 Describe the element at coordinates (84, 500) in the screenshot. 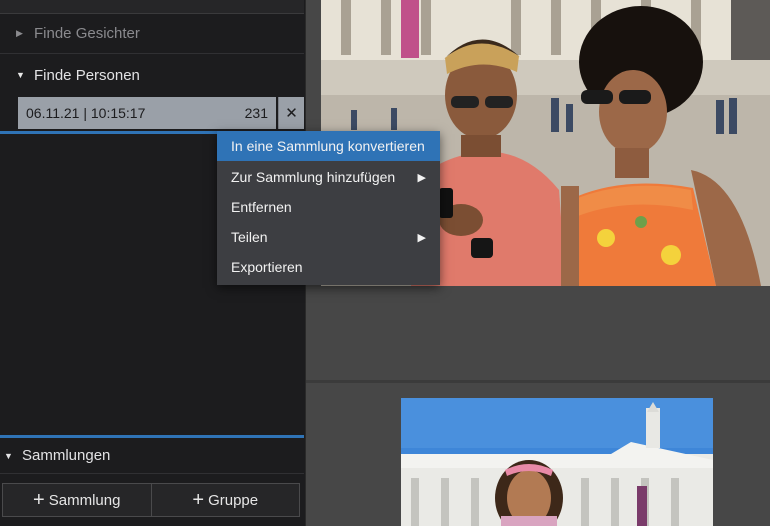

I see `add-collection-label: Sammlung` at that location.